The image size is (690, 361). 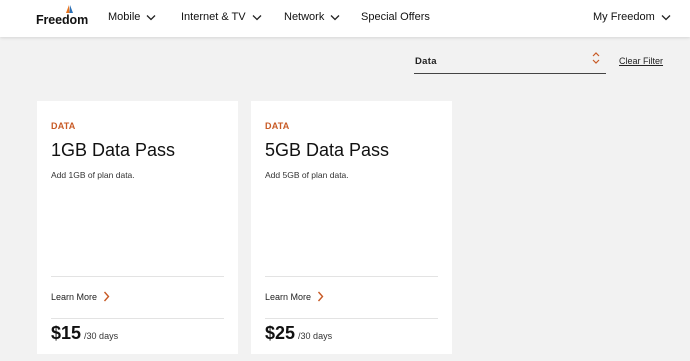 I want to click on nav-special-offers: Special Offers, so click(x=395, y=17).